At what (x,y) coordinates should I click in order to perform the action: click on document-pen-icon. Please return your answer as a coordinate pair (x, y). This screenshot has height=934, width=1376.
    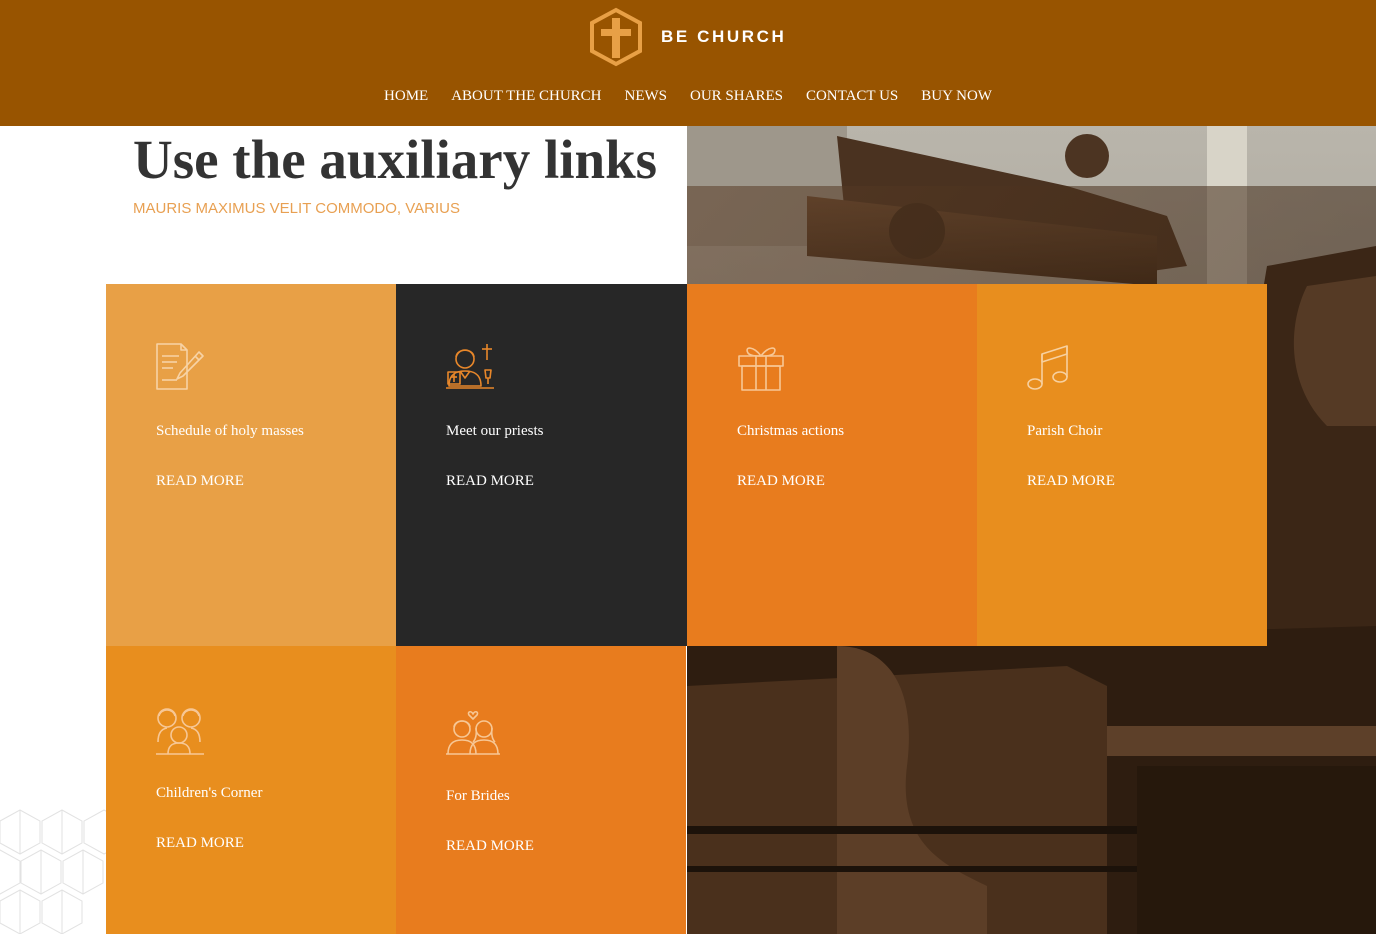
    Looking at the image, I should click on (180, 366).